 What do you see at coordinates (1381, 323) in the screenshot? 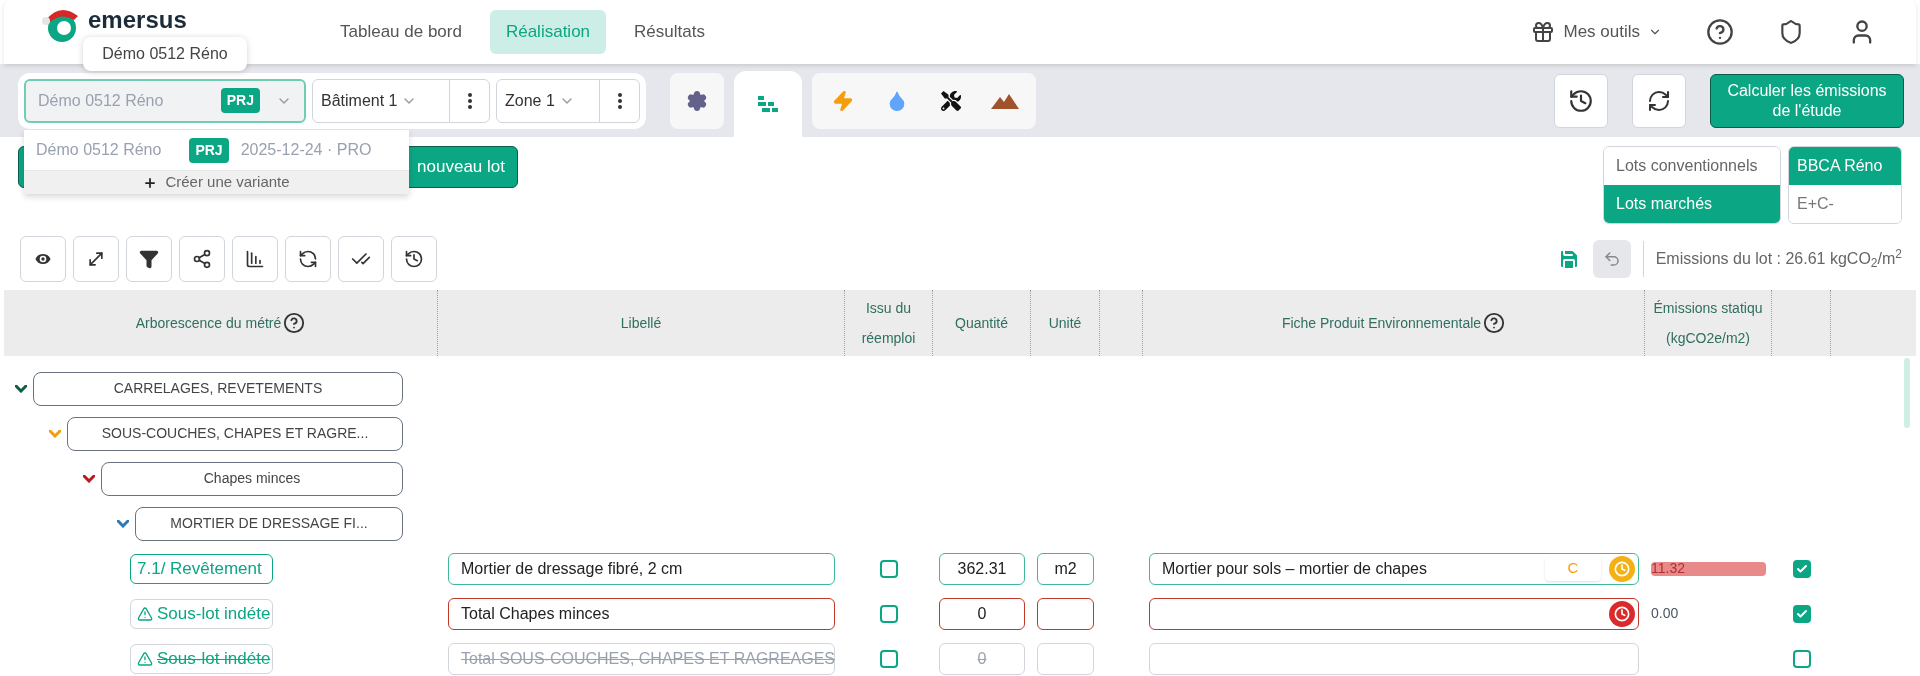
I see `column-header: Fiche Produit Environnementale` at bounding box center [1381, 323].